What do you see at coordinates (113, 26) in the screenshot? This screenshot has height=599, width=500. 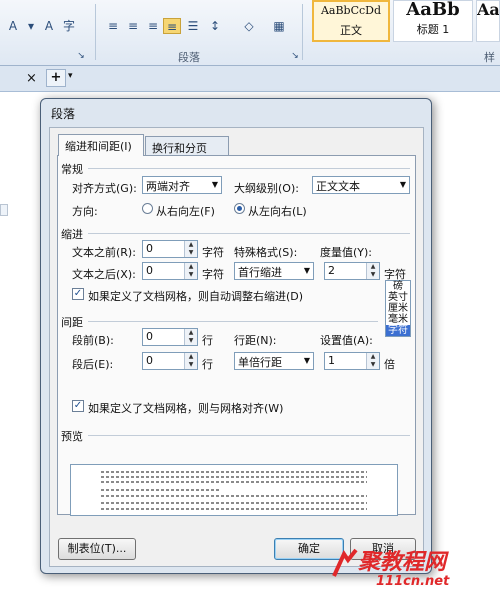 I see `align-left-icon: ≡` at bounding box center [113, 26].